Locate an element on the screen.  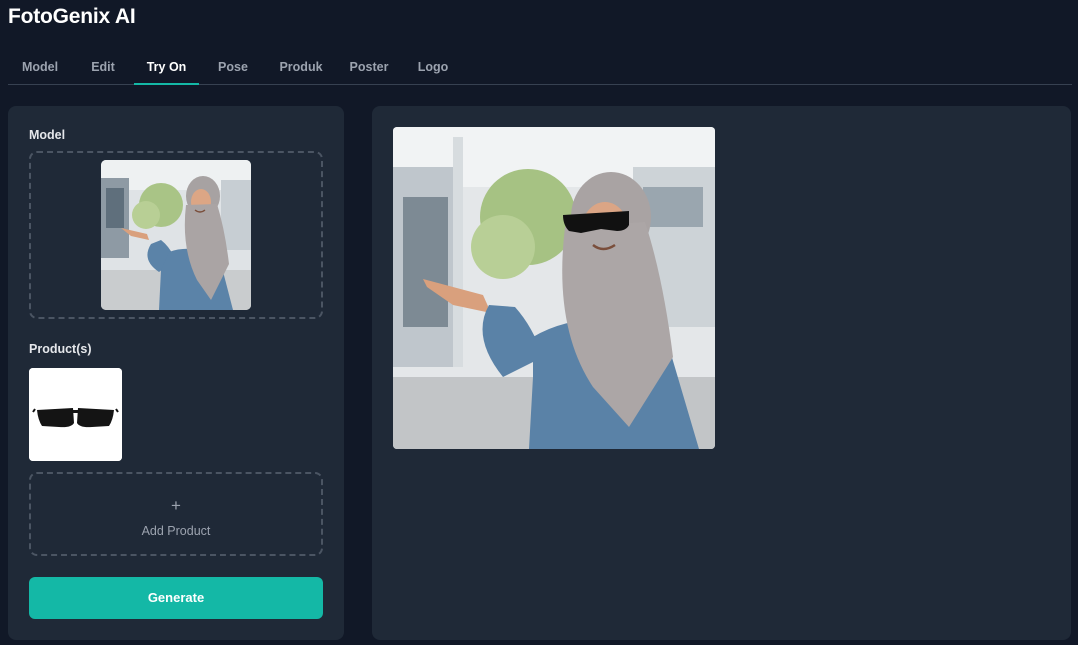
model-section-label: Model is located at coordinates (47, 135).